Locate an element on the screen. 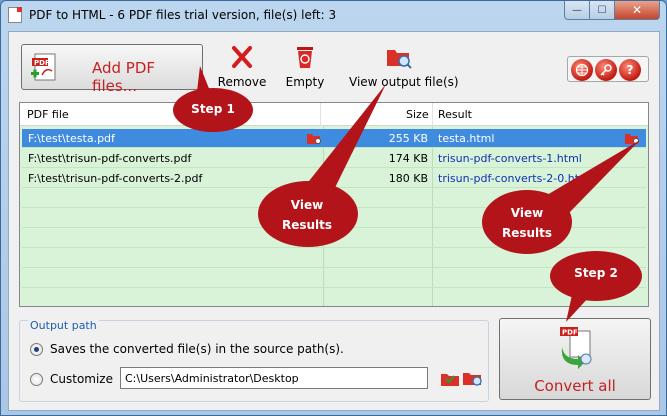 The width and height of the screenshot is (667, 416). source-path-radio is located at coordinates (36, 349).